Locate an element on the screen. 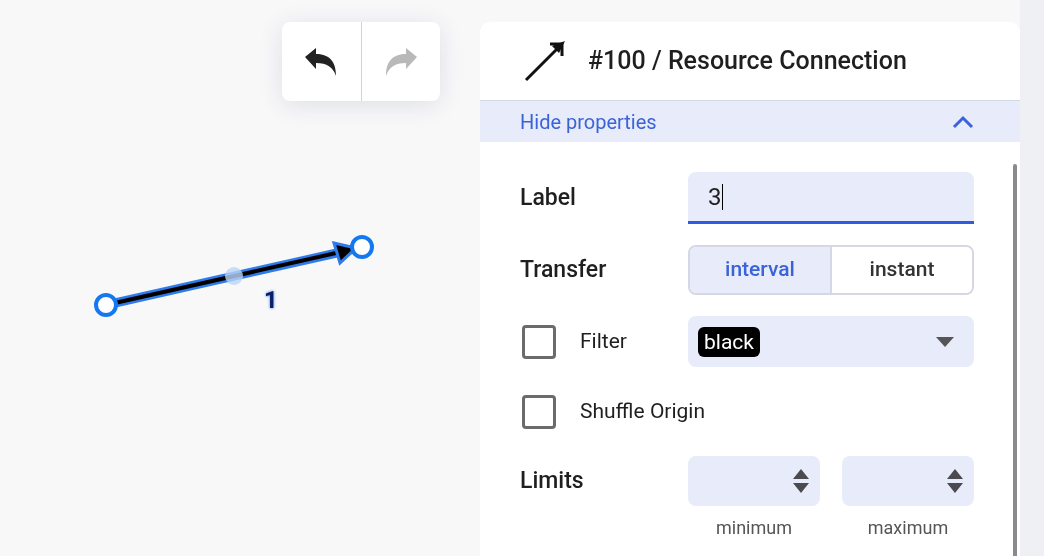 The width and height of the screenshot is (1044, 556). transfer-option: interval is located at coordinates (760, 270).